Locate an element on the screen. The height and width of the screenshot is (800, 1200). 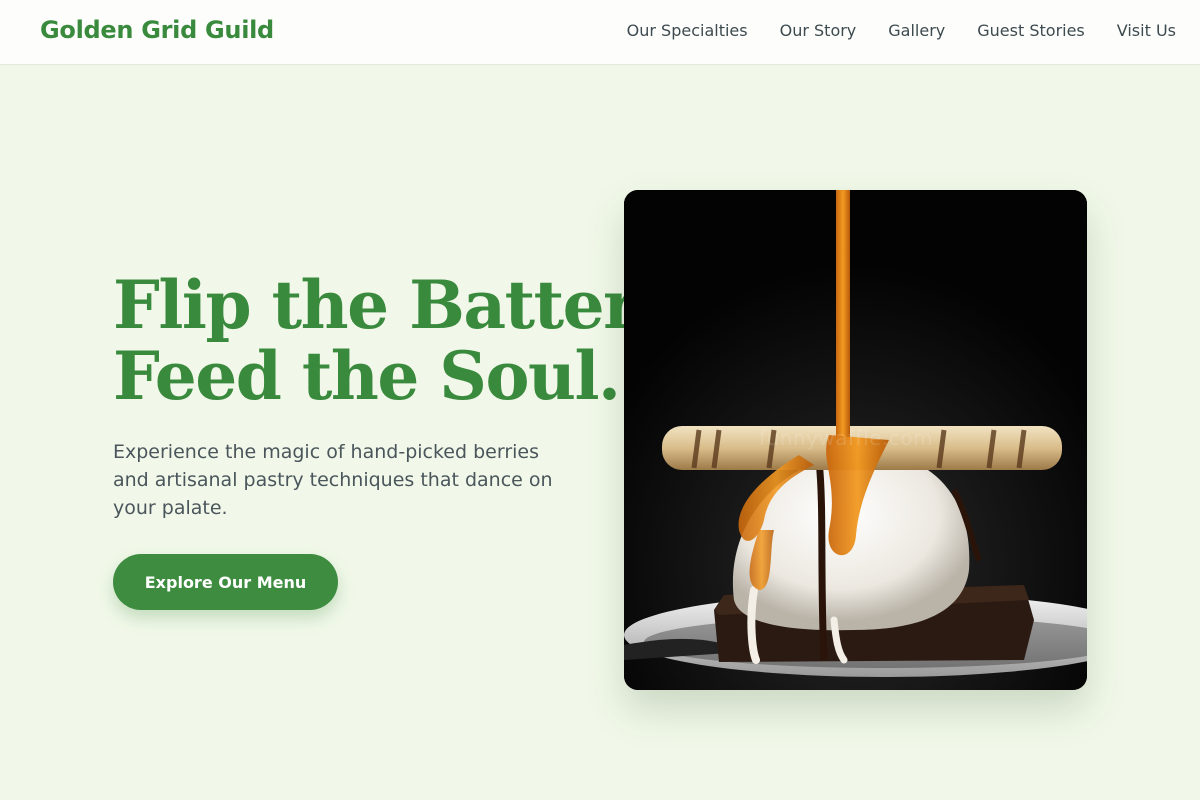
nav-link-visit-us: Visit Us is located at coordinates (1146, 30).